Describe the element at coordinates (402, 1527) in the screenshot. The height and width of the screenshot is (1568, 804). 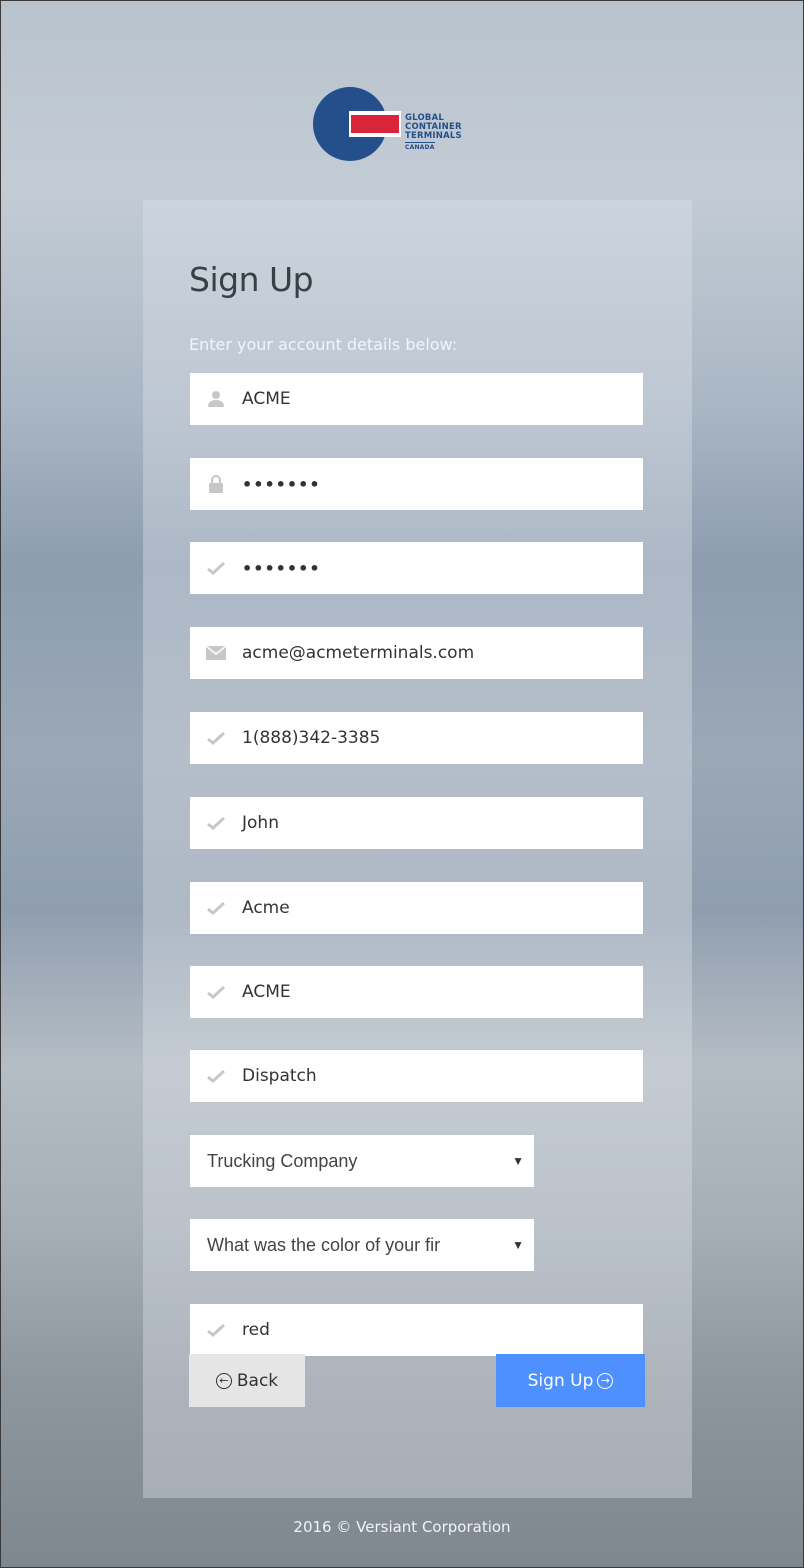
I see `footer-copyright: 2016 © Versiant Corporation` at that location.